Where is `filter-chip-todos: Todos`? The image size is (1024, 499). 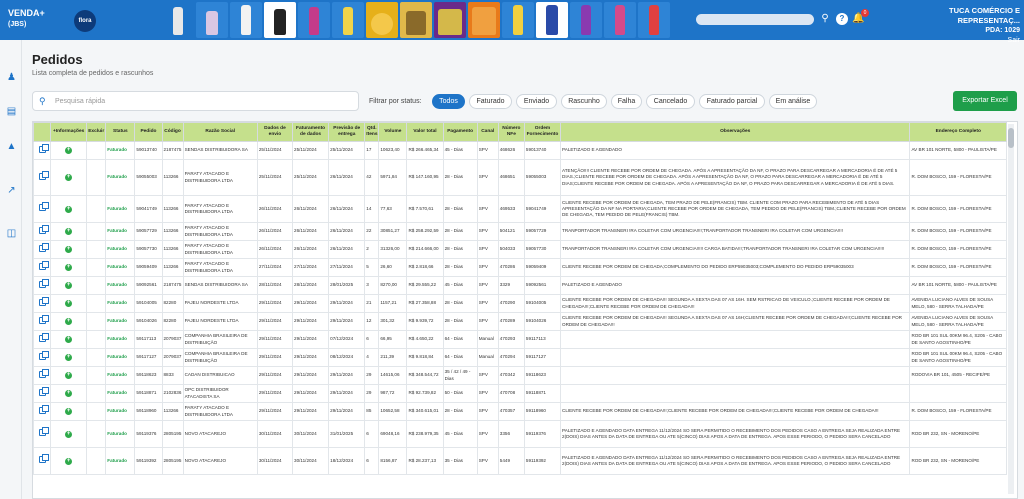
filter-chip-todos: Todos is located at coordinates (448, 101).